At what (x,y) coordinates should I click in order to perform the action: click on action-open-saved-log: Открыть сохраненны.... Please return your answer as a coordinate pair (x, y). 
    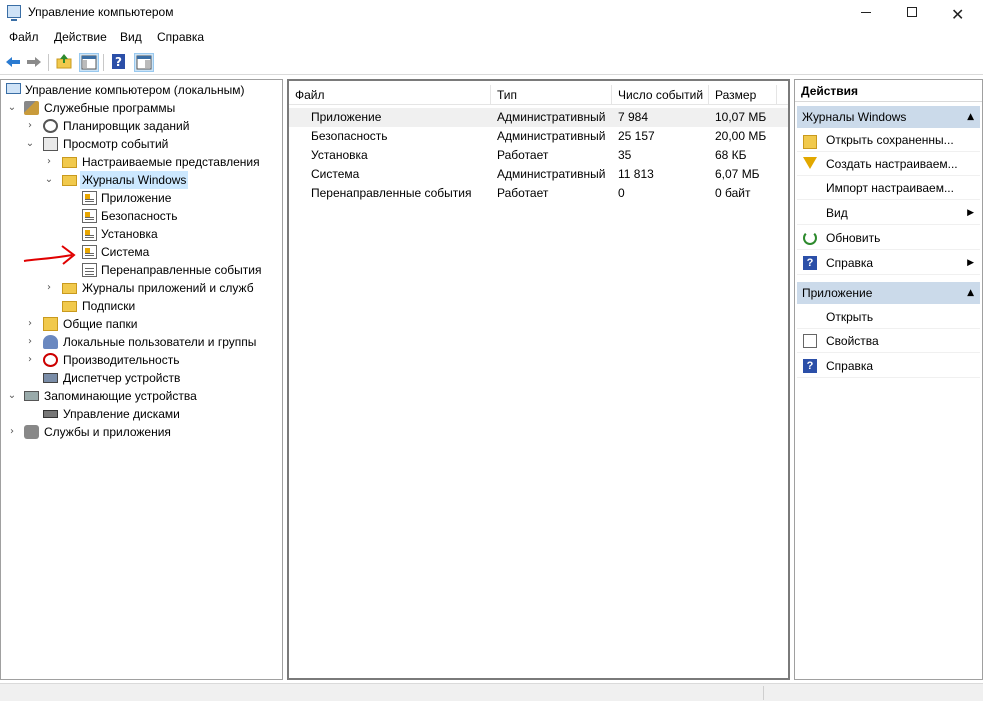
    Looking at the image, I should click on (888, 140).